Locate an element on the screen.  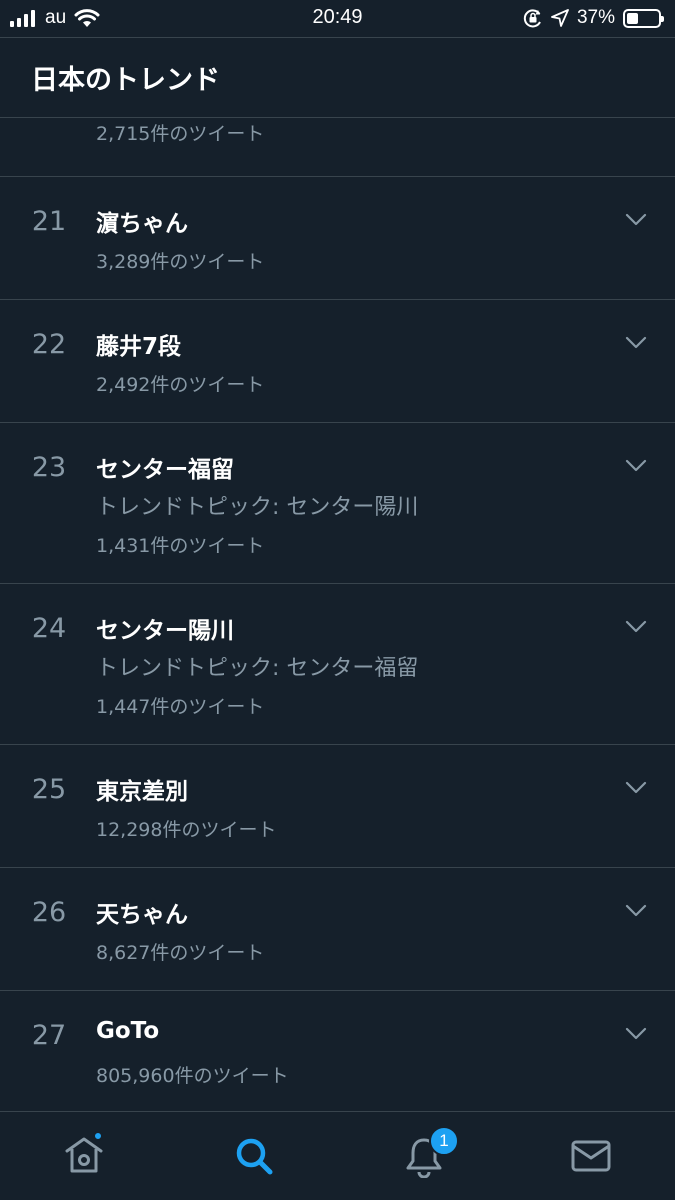
mail-icon is located at coordinates (591, 1156).